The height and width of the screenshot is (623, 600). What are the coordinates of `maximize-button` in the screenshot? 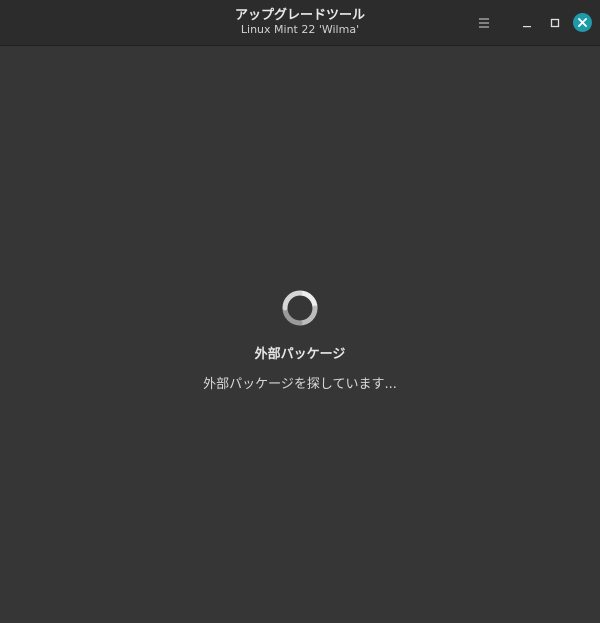 It's located at (555, 23).